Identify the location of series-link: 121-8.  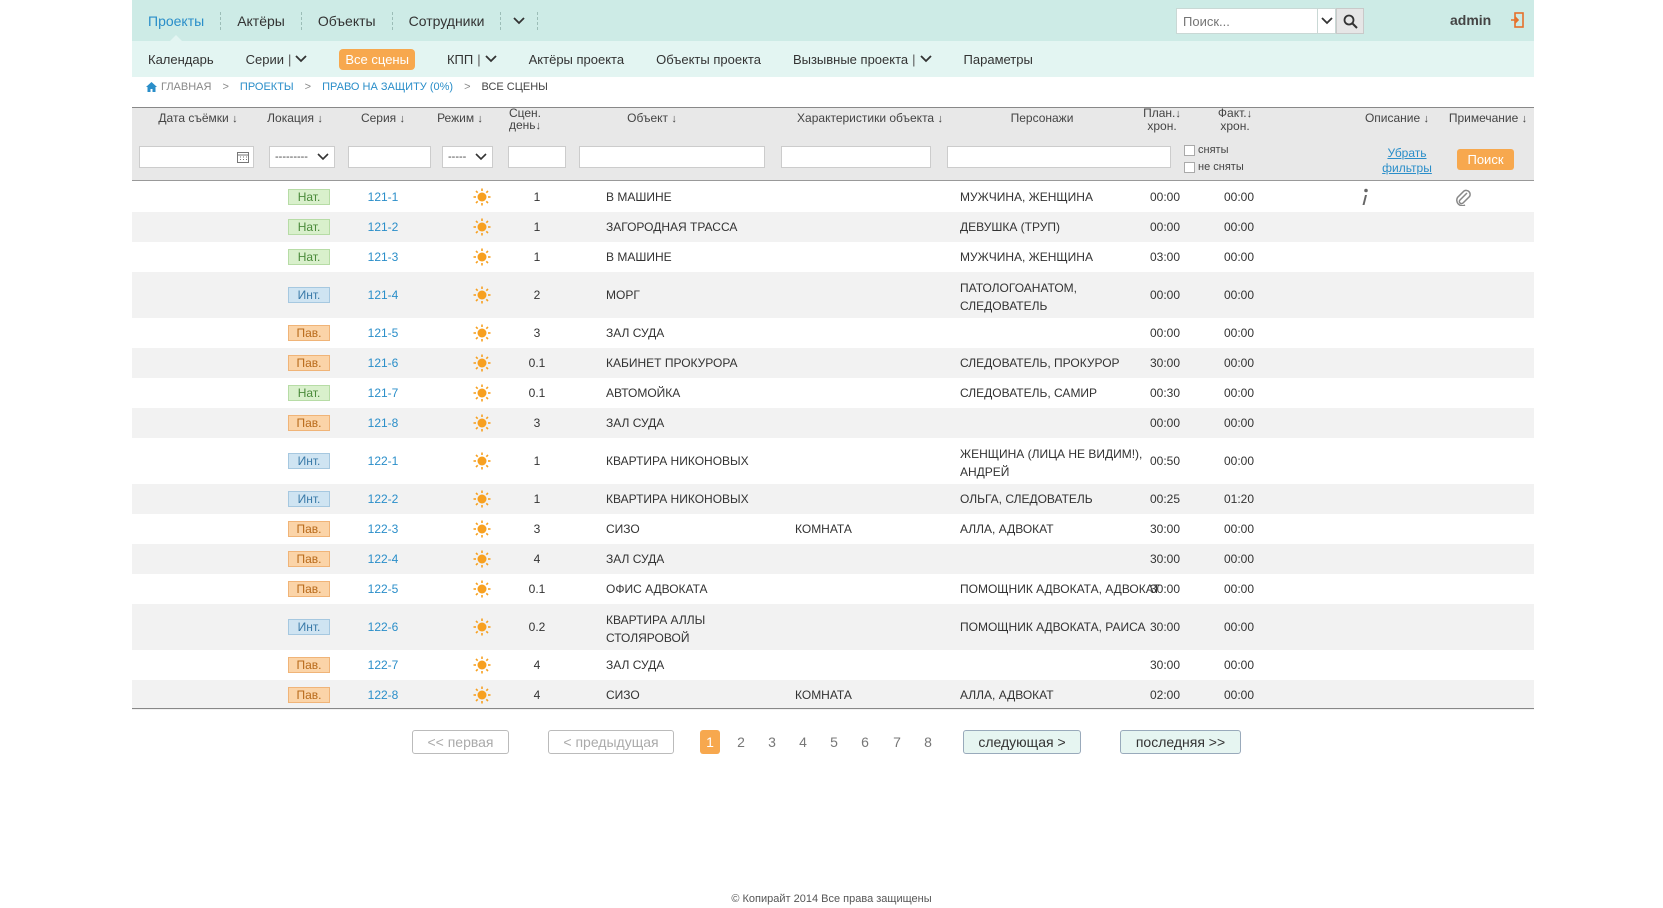
(383, 423).